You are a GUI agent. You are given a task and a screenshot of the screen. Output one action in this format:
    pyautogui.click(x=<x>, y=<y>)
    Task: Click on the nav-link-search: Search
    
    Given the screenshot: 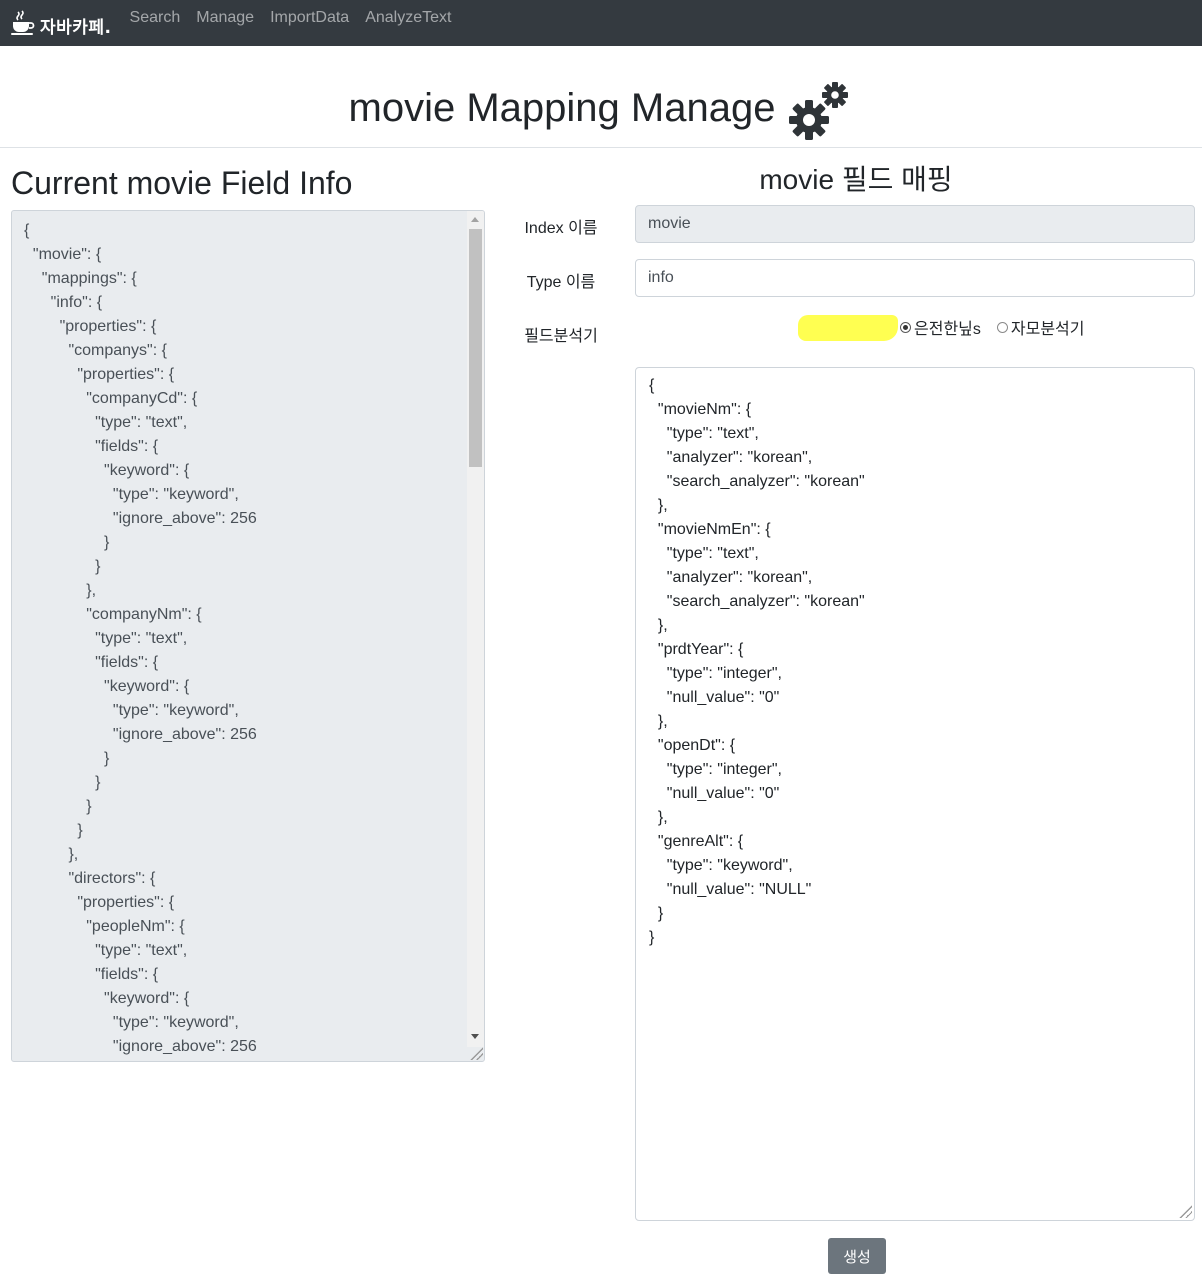 What is the action you would take?
    pyautogui.click(x=155, y=18)
    